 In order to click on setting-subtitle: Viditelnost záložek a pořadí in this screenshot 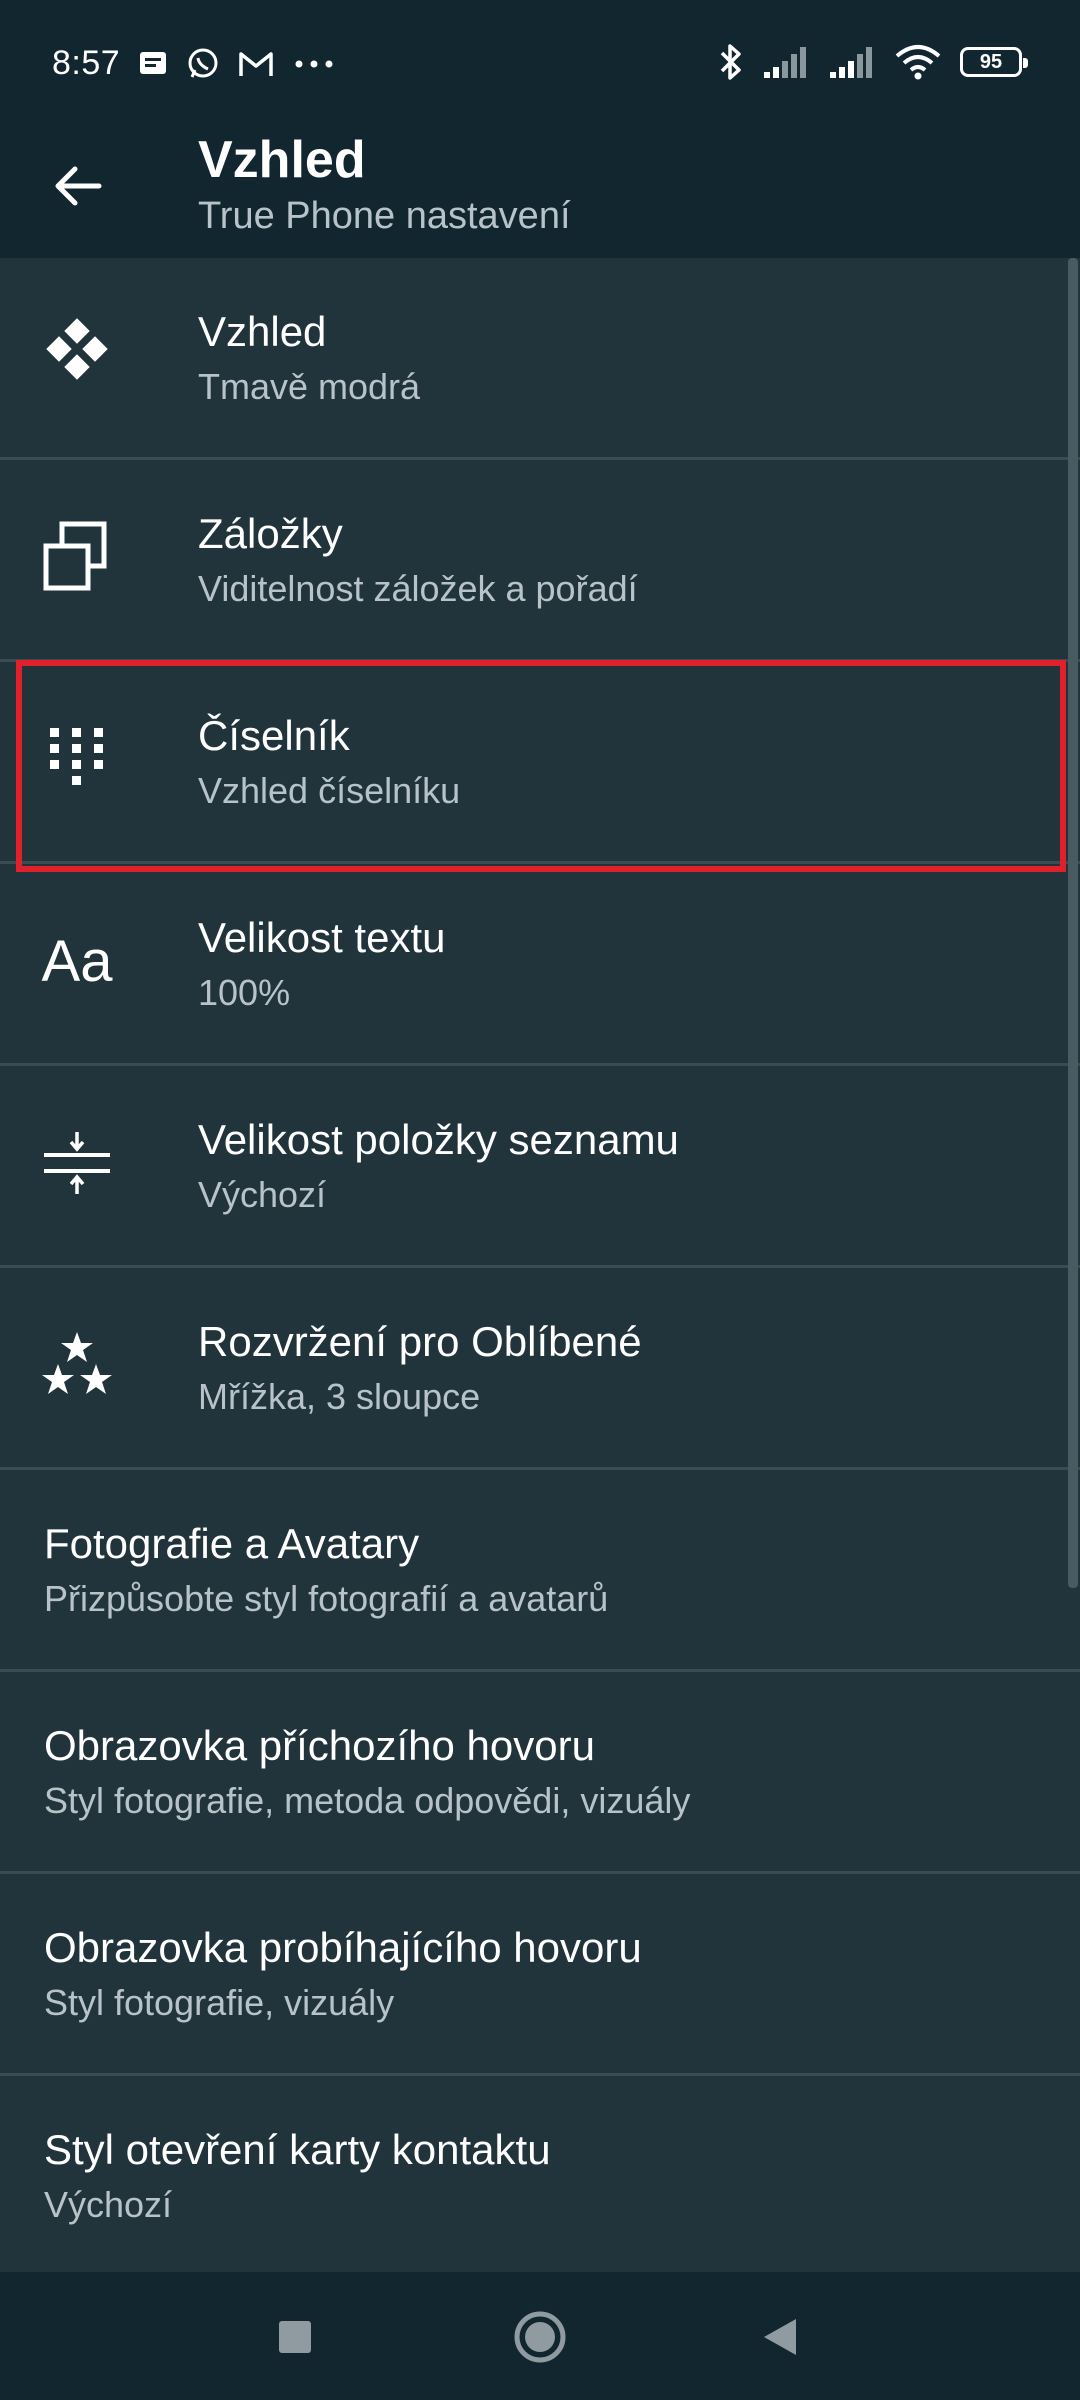, I will do `click(418, 588)`.